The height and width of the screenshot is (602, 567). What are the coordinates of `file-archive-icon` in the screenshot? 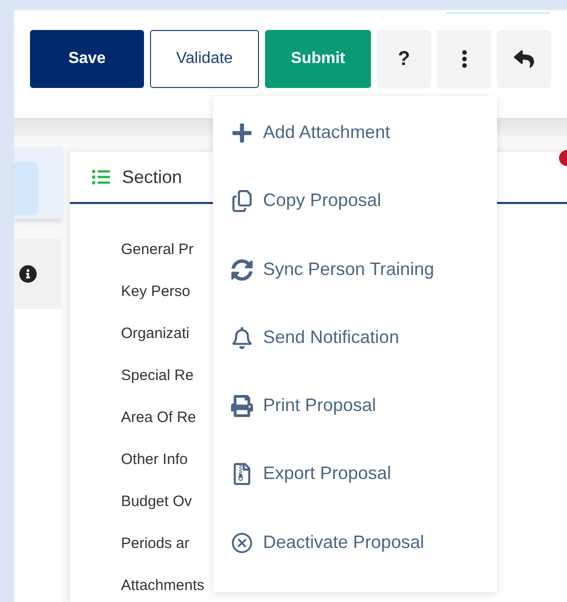 It's located at (242, 474).